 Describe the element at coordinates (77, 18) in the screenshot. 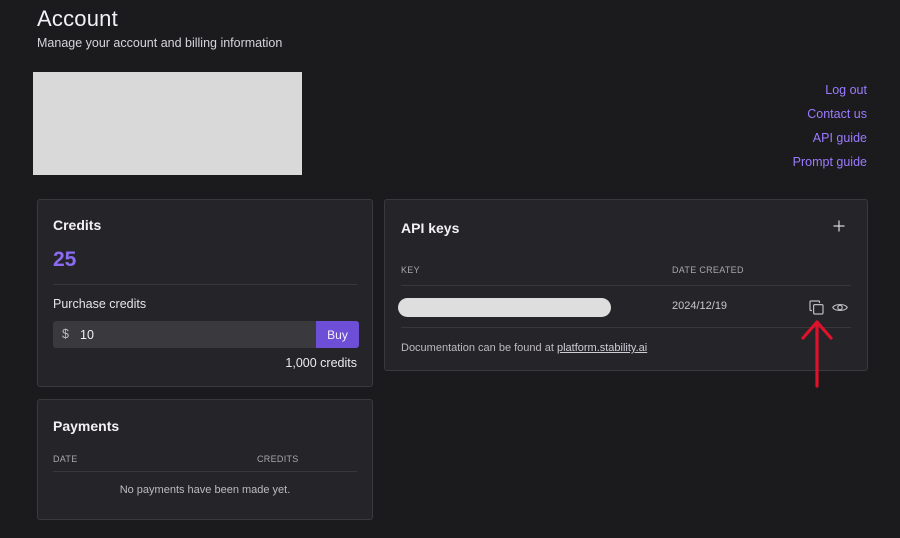

I see `page-title: Account` at that location.